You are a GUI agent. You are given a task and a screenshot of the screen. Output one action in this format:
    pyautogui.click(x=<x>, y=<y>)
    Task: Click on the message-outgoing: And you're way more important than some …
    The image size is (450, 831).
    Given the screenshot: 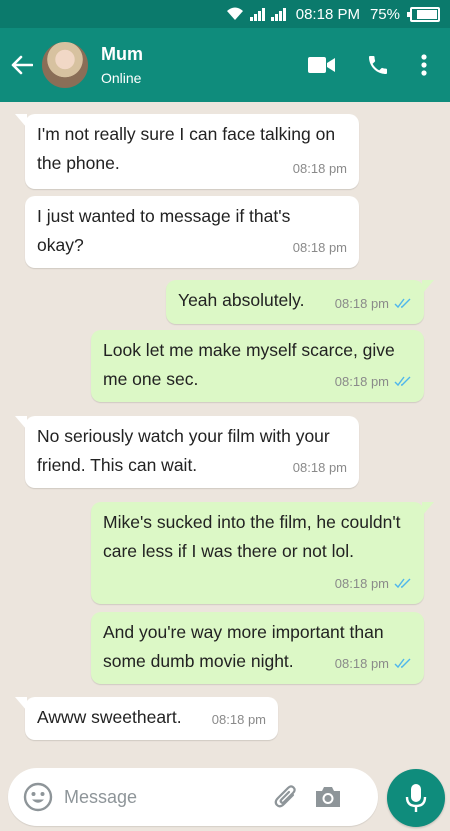 What is the action you would take?
    pyautogui.click(x=257, y=648)
    